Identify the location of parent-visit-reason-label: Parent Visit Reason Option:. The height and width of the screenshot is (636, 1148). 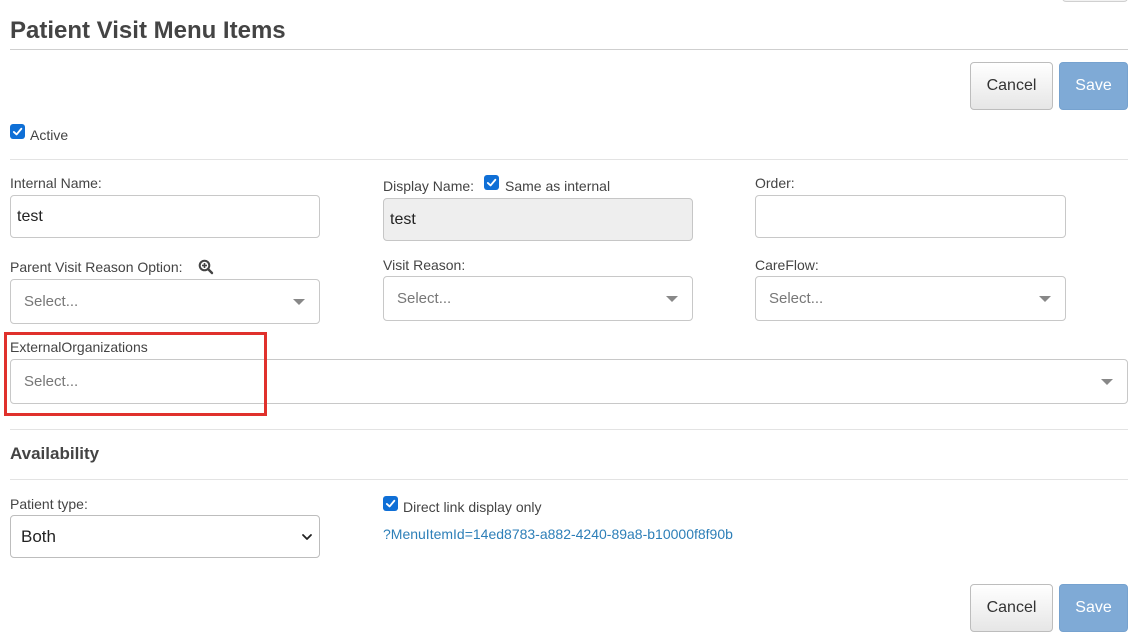
(96, 267).